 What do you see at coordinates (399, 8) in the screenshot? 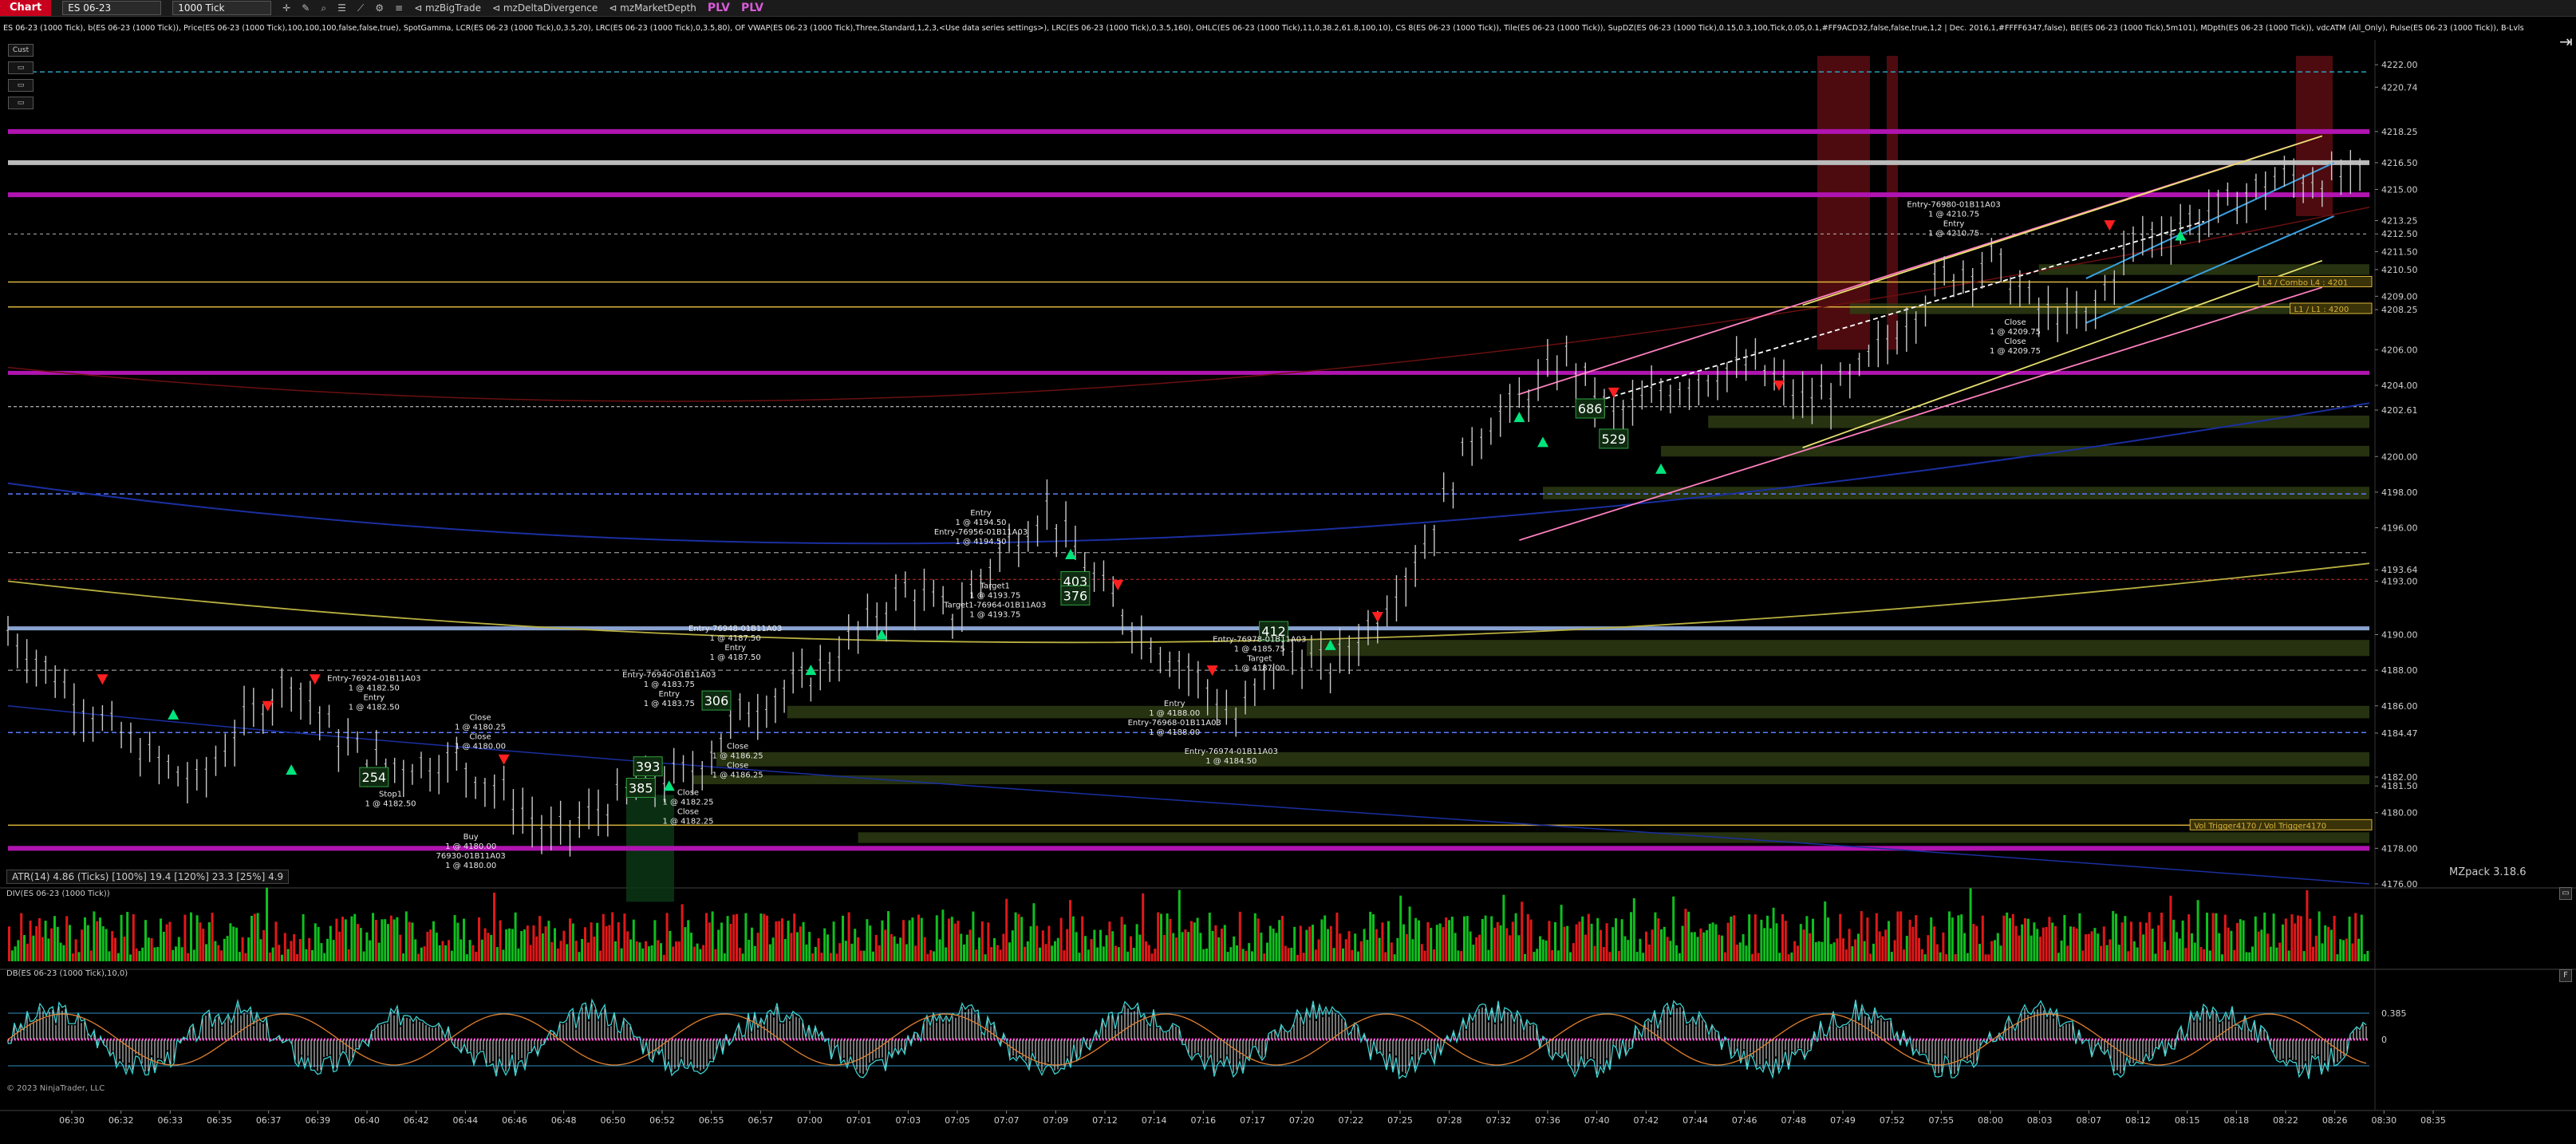
I see `menu-icon: ≡` at bounding box center [399, 8].